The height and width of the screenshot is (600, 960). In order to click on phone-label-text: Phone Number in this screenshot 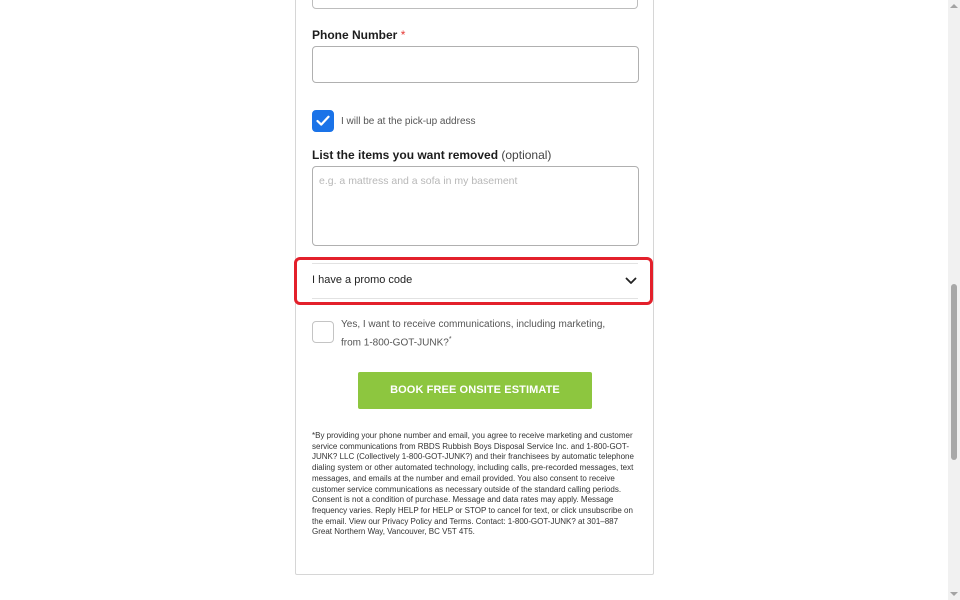, I will do `click(355, 35)`.